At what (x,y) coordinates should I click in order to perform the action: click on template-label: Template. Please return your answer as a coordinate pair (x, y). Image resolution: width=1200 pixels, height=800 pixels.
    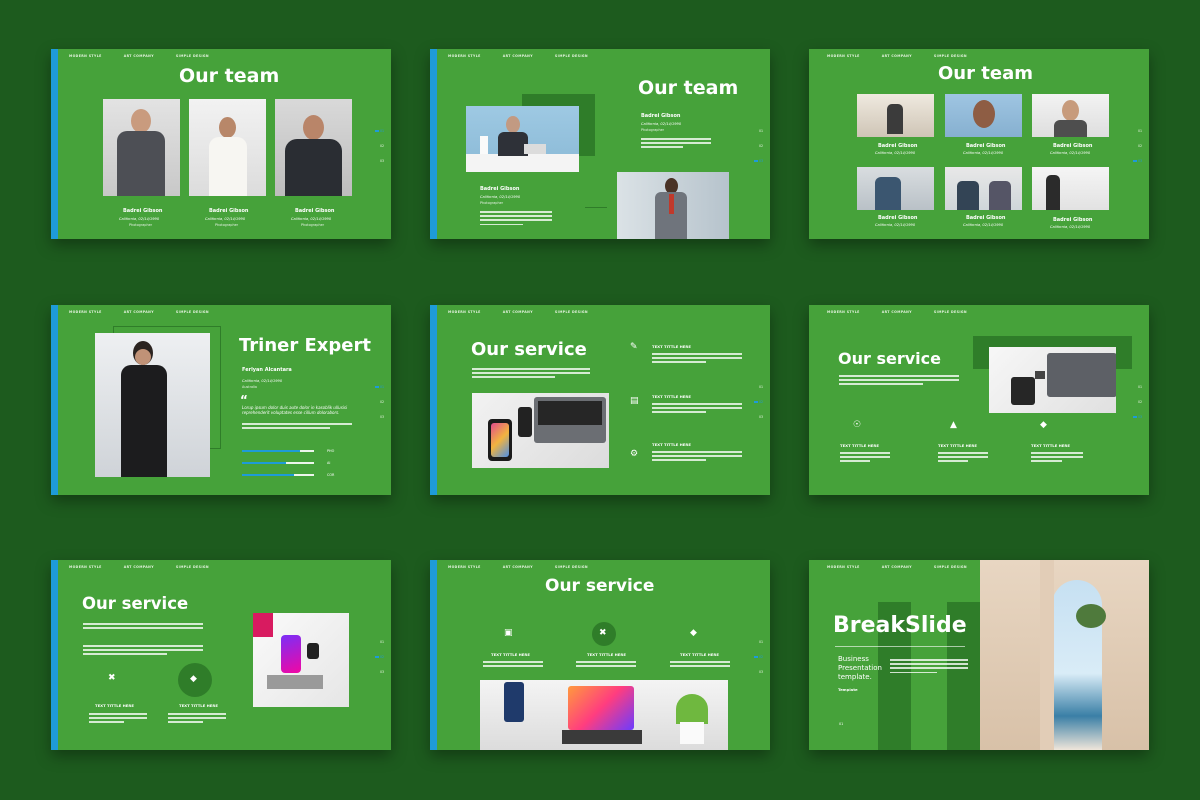
    Looking at the image, I should click on (848, 689).